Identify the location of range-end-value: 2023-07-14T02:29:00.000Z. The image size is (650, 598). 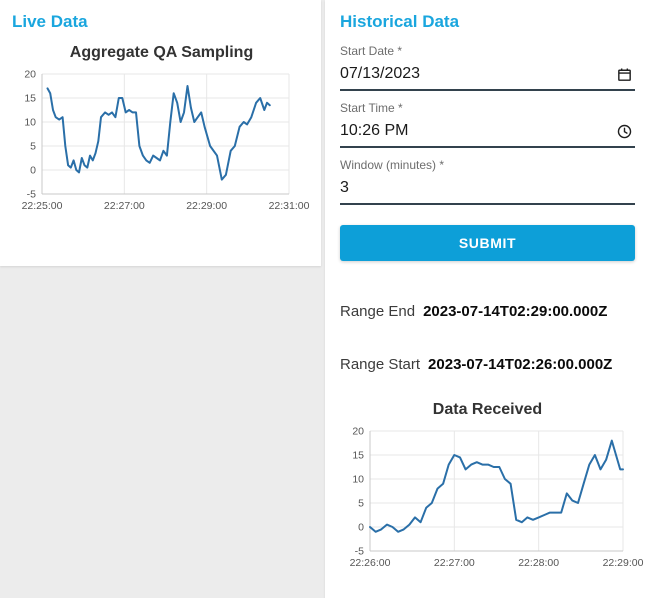
(515, 311).